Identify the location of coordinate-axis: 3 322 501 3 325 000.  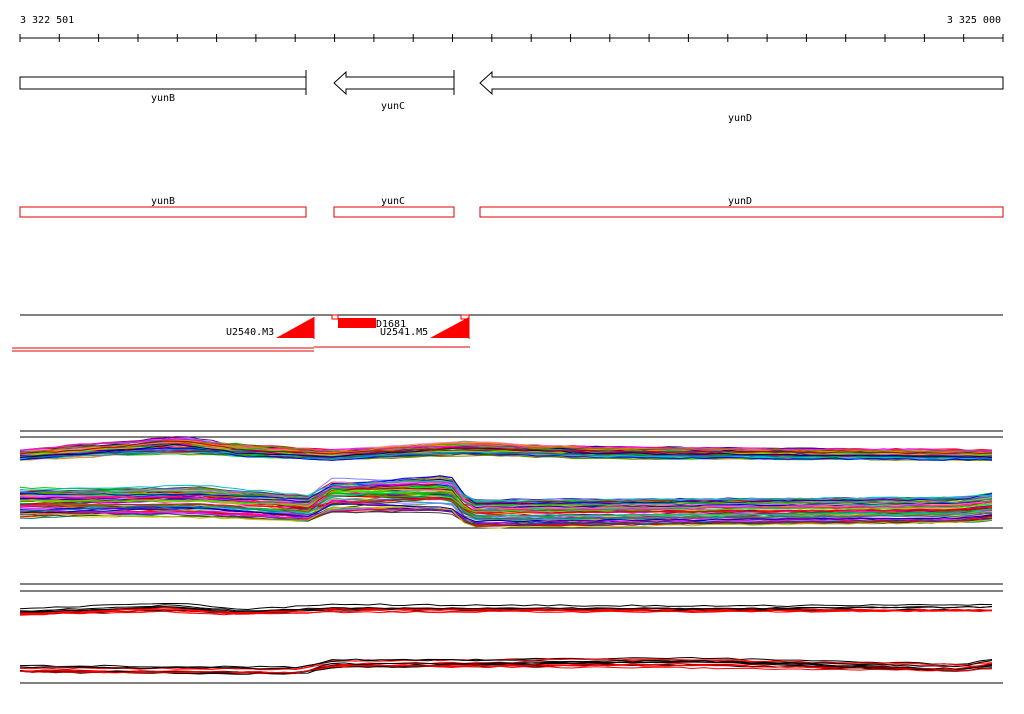
(511, 28).